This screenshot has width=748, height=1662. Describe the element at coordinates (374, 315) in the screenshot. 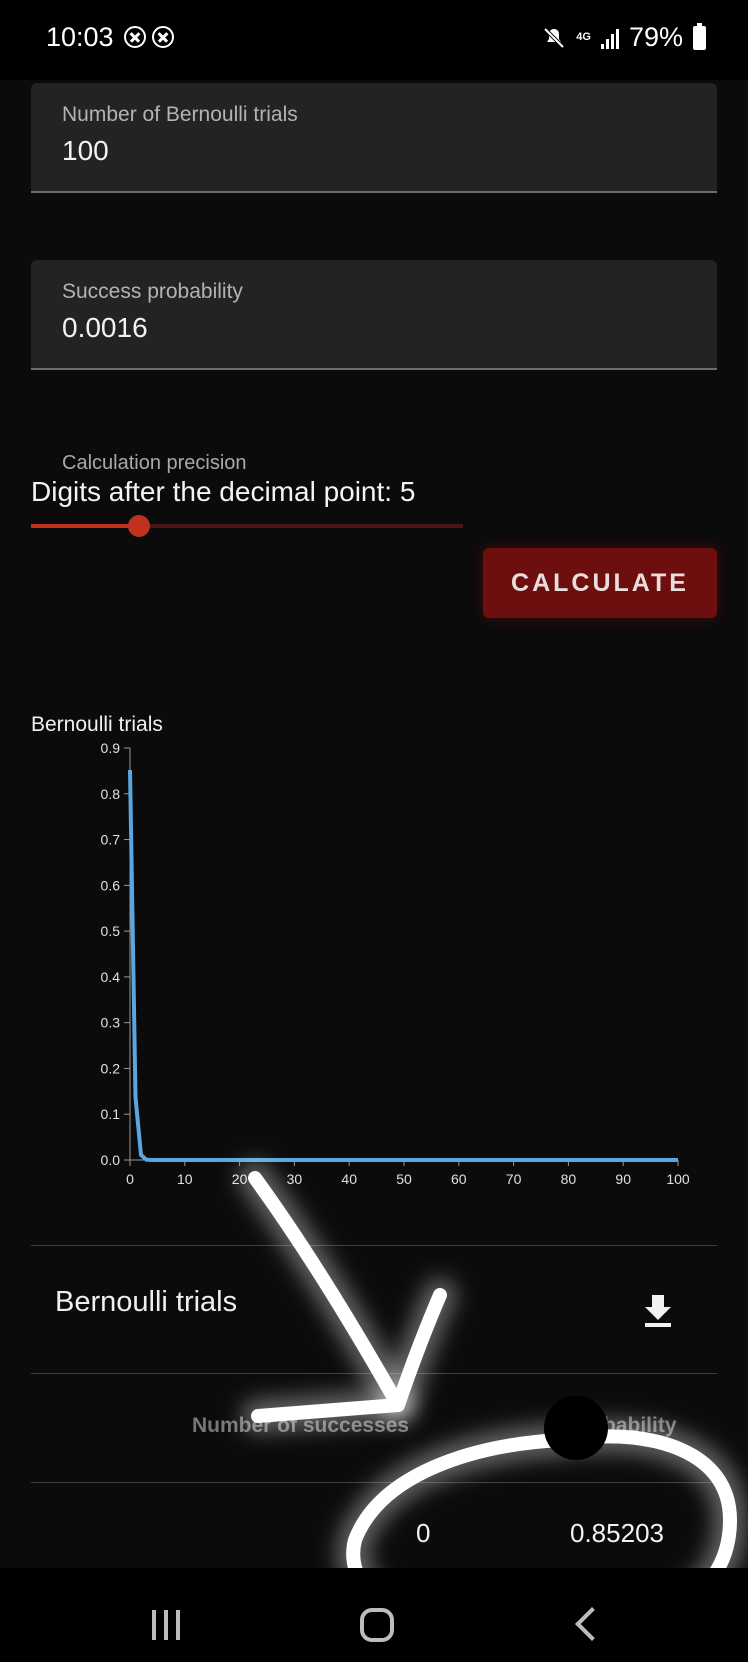

I see `probability-field: Success probability 0.0016` at that location.